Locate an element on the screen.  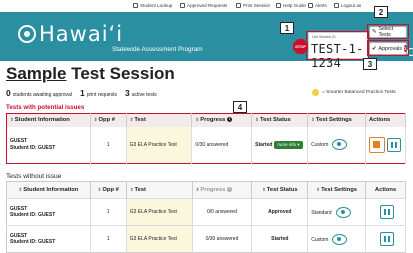
callout-3: 3 is located at coordinates (370, 64).